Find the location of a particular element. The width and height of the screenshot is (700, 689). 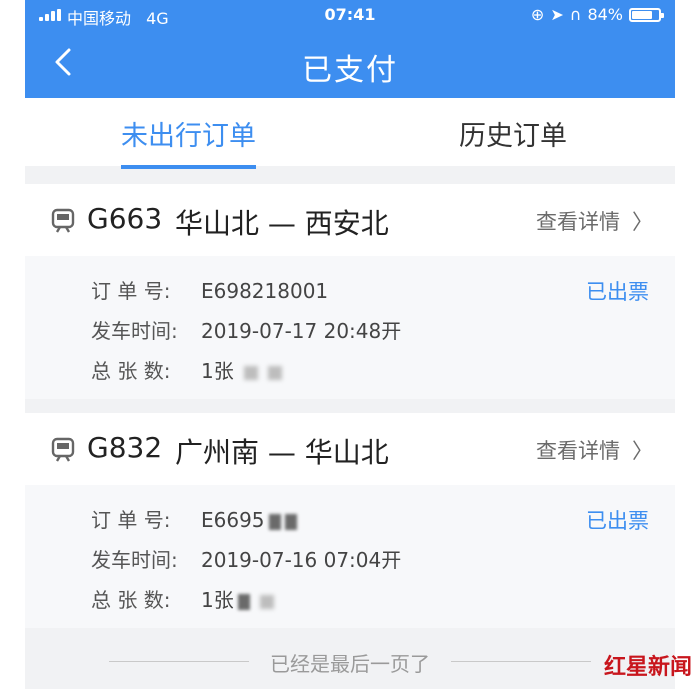

rotation-lock-icon: ⊕ is located at coordinates (537, 14).